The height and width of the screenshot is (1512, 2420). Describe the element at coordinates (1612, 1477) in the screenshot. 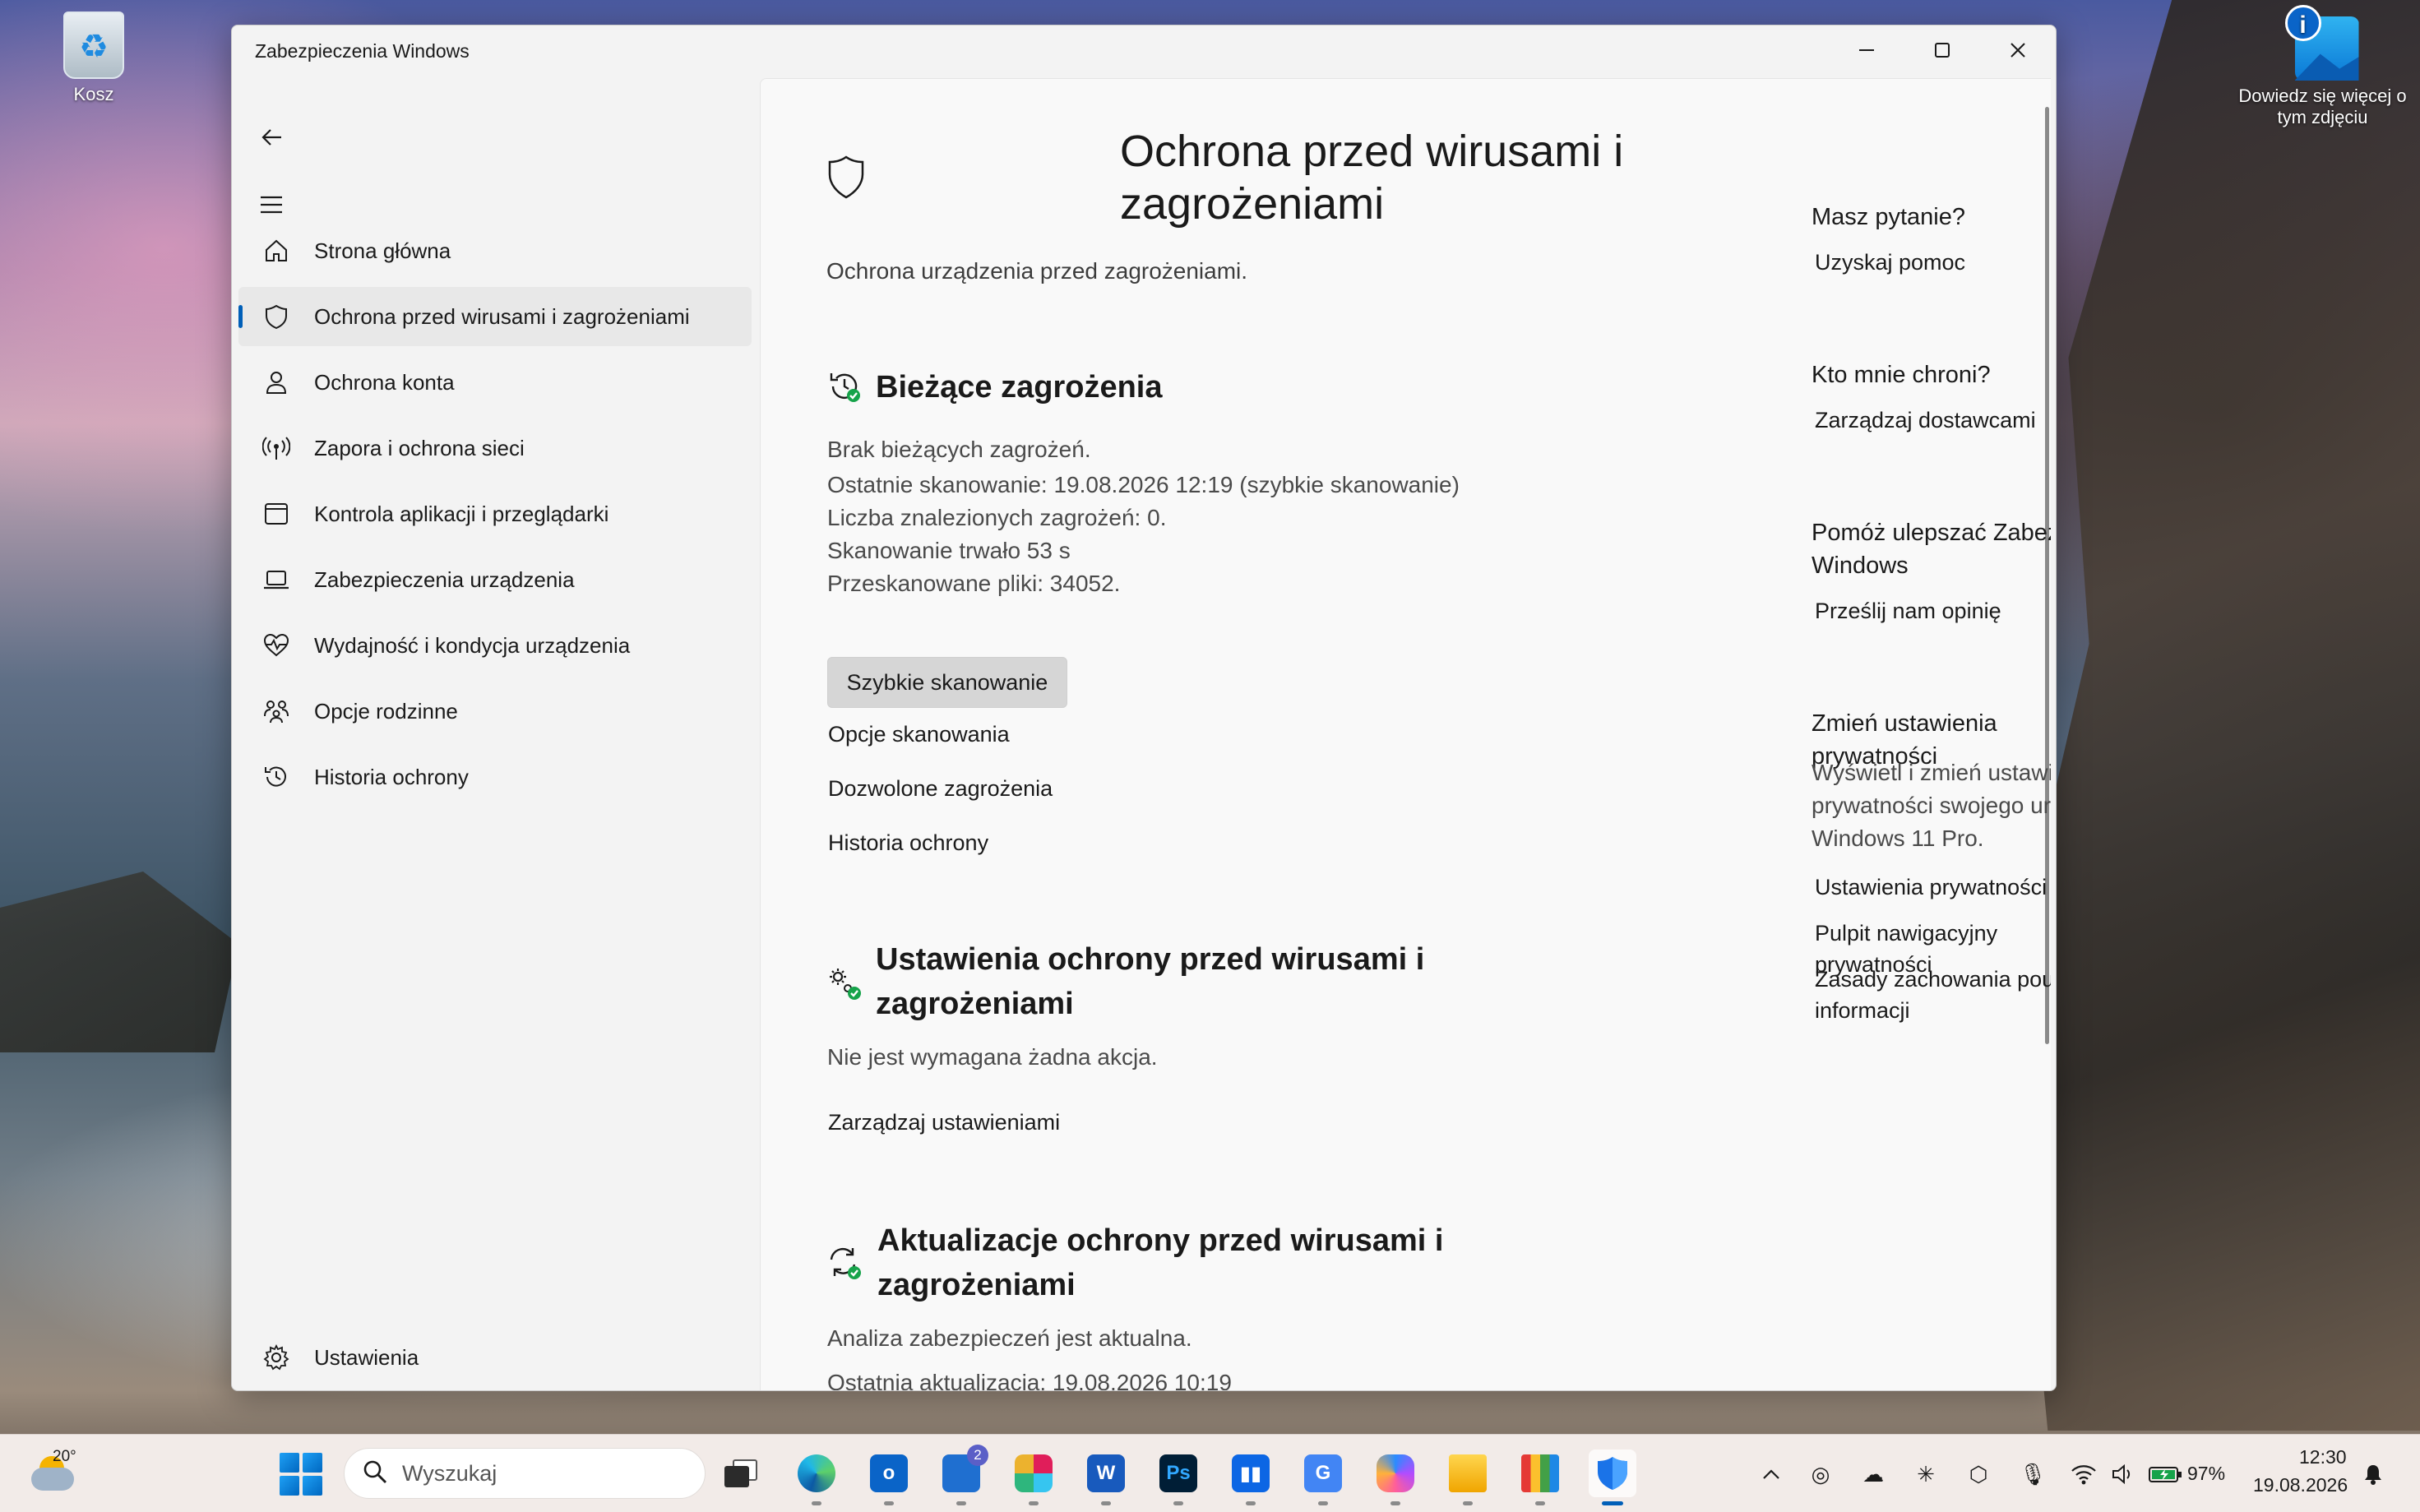

I see `taskbar-windows-security` at that location.